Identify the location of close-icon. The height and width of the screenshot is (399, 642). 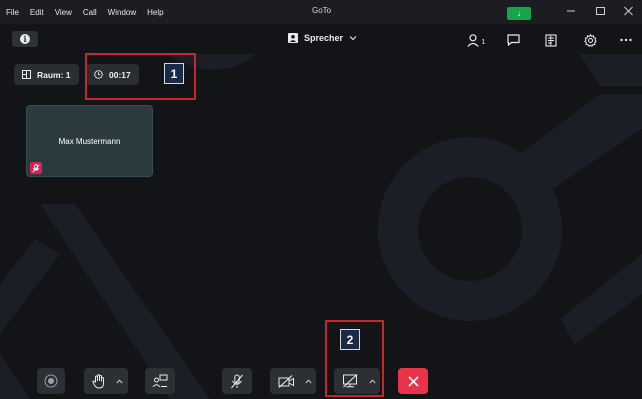
(413, 381).